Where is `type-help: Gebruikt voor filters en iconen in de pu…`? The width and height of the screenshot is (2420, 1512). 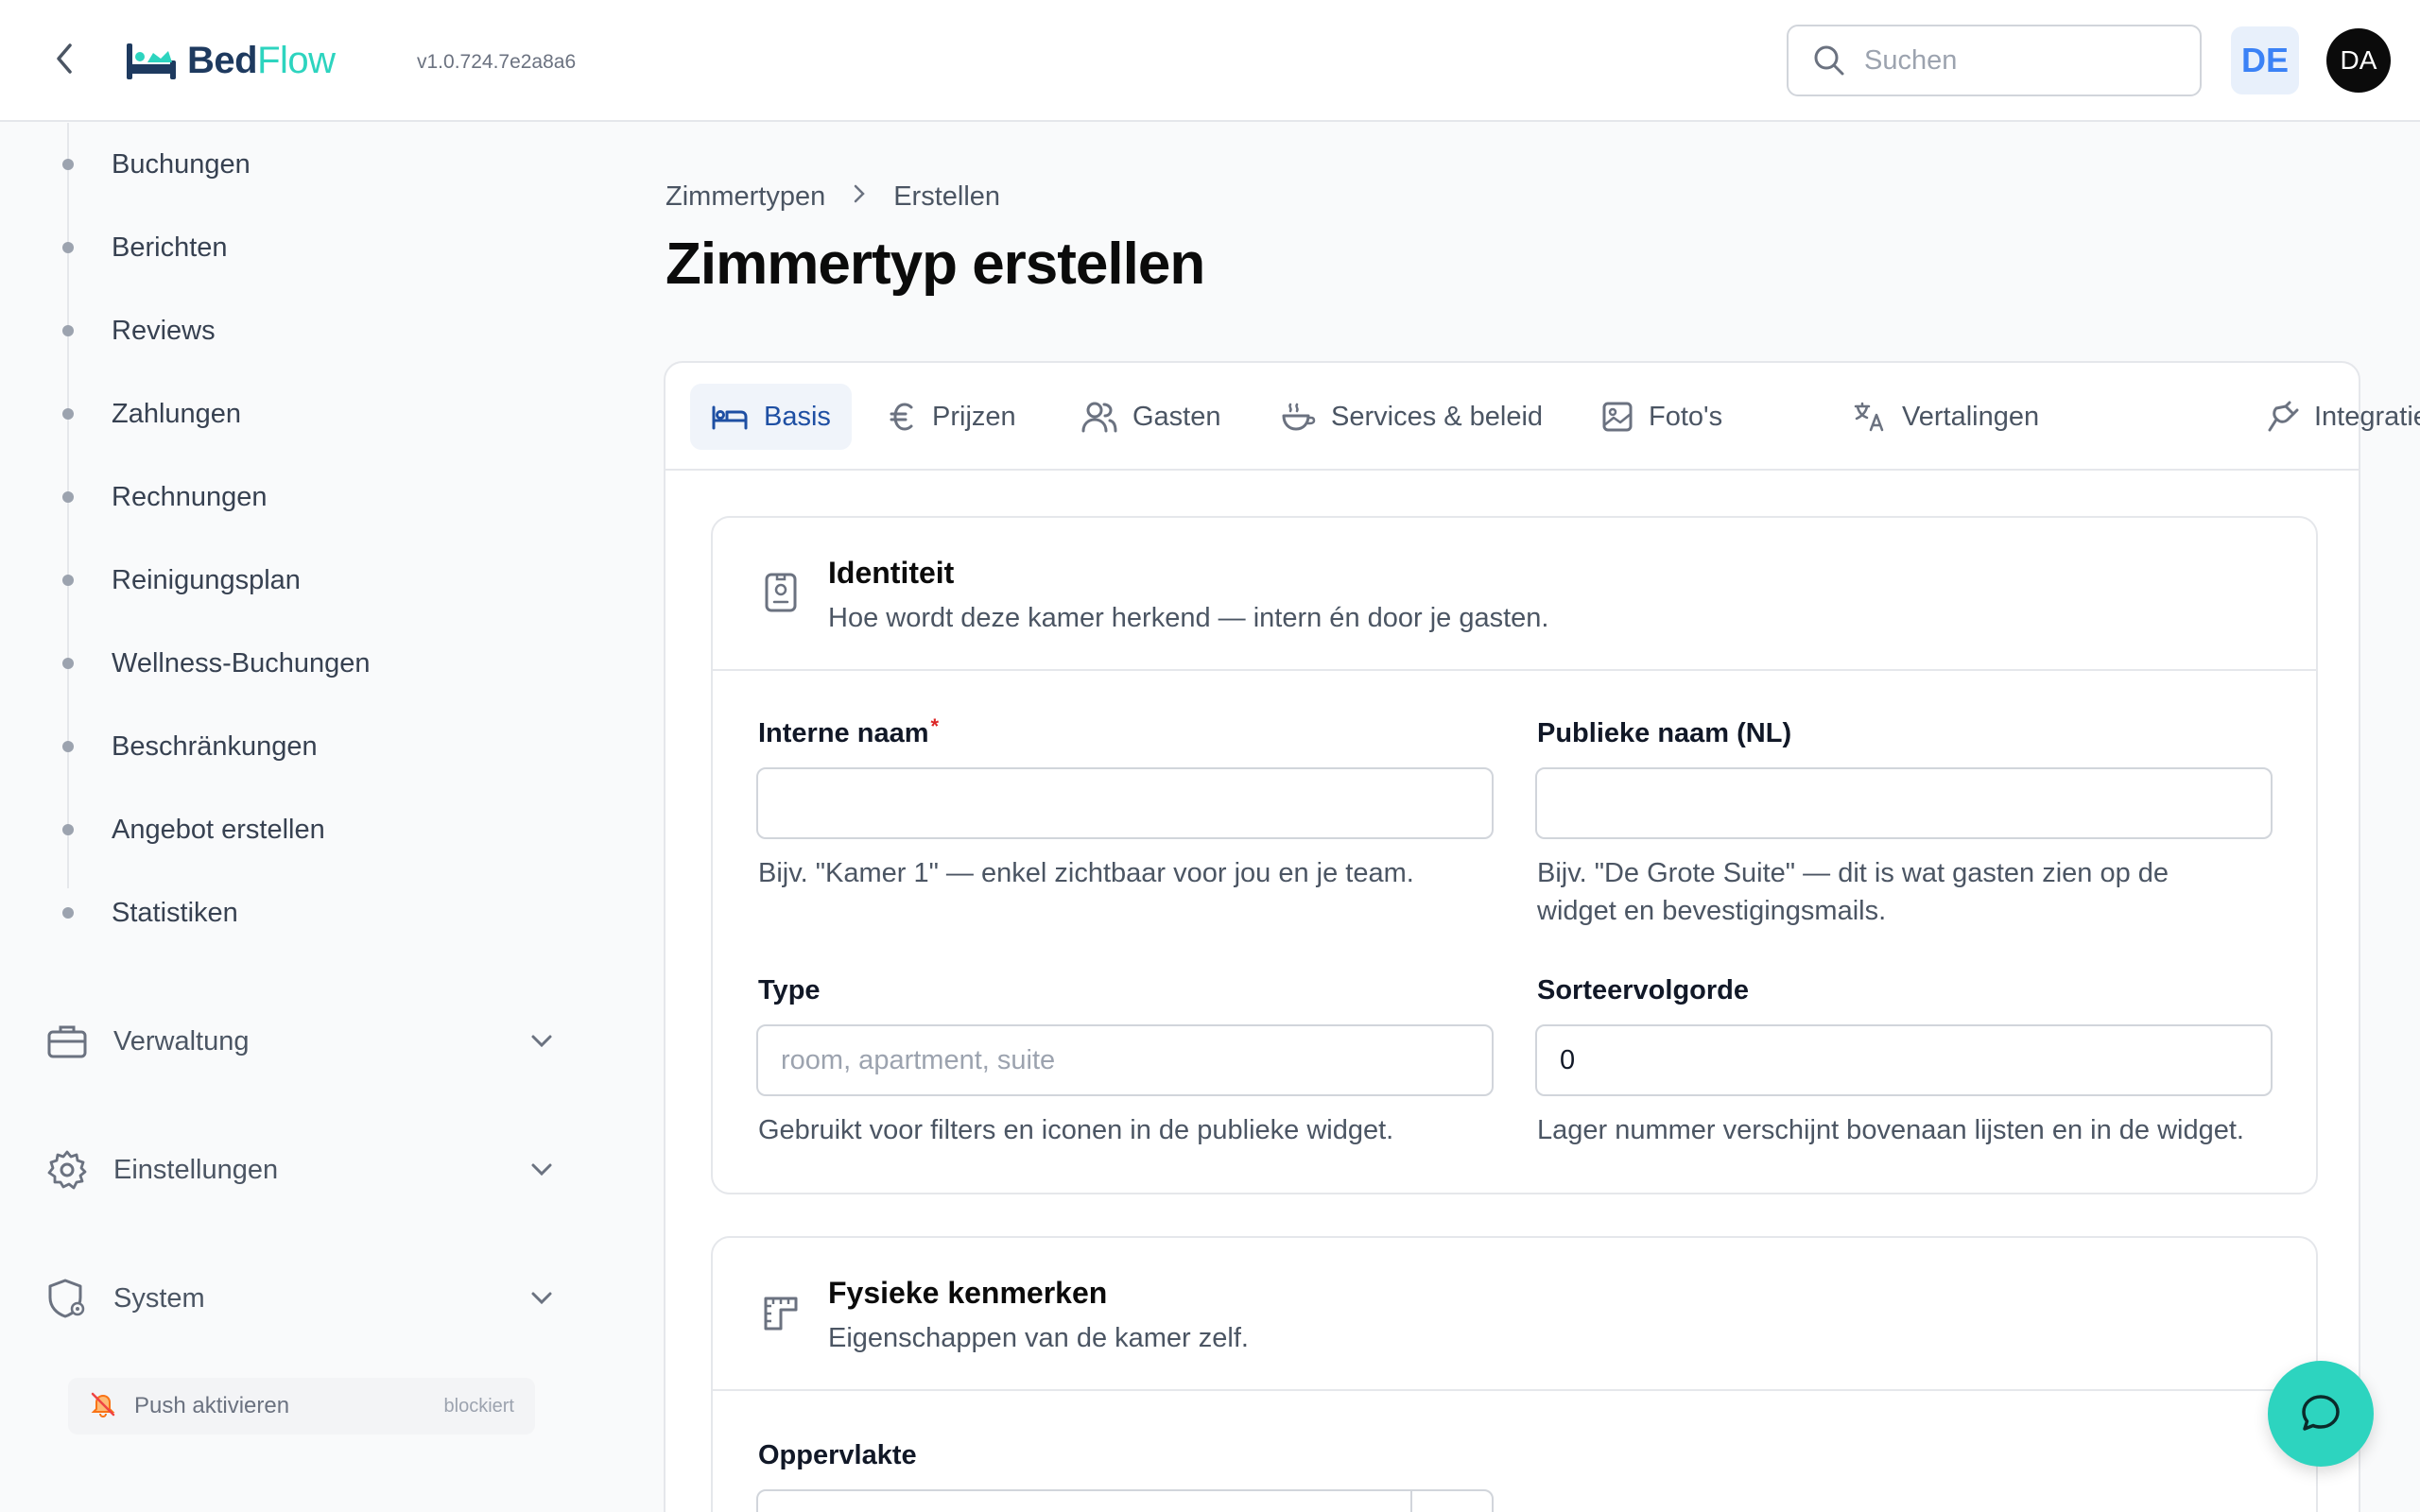 type-help: Gebruikt voor filters en iconen in de pu… is located at coordinates (1076, 1130).